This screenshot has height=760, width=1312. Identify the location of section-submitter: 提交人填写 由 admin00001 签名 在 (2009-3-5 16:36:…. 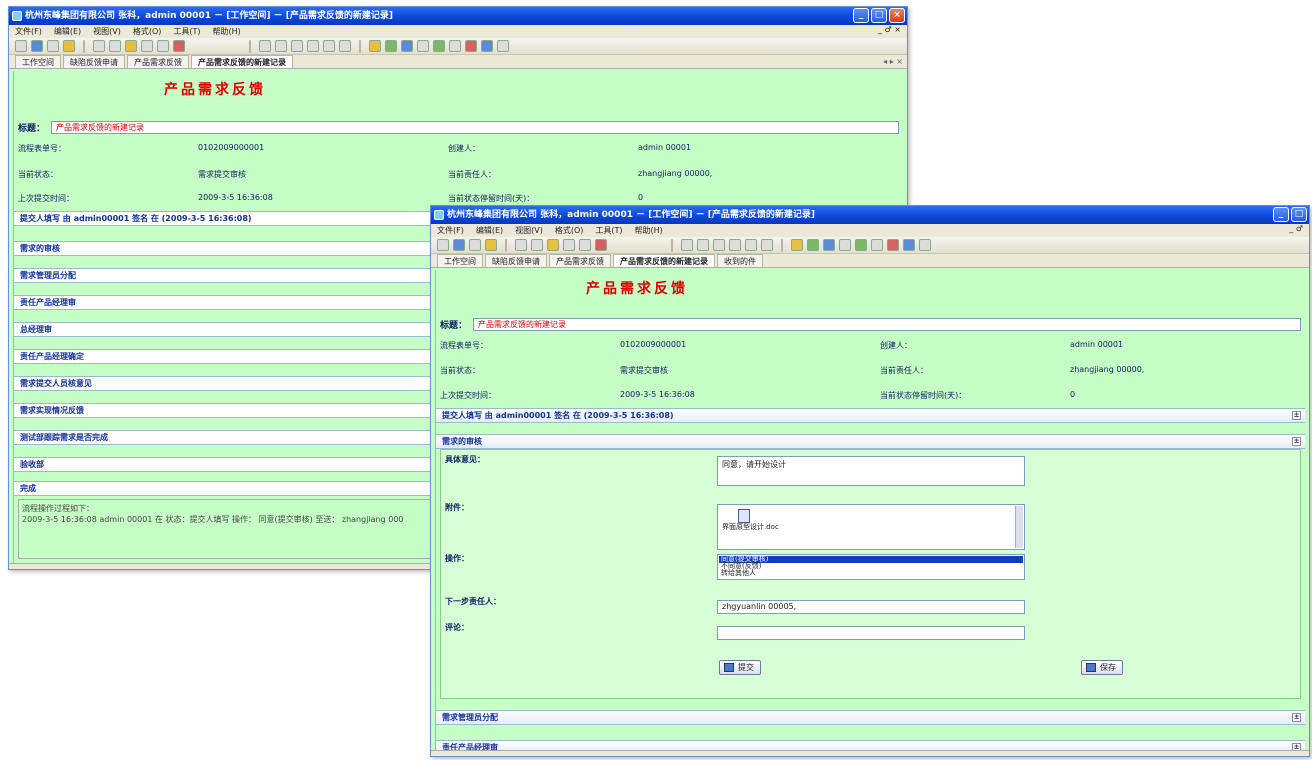
(870, 415).